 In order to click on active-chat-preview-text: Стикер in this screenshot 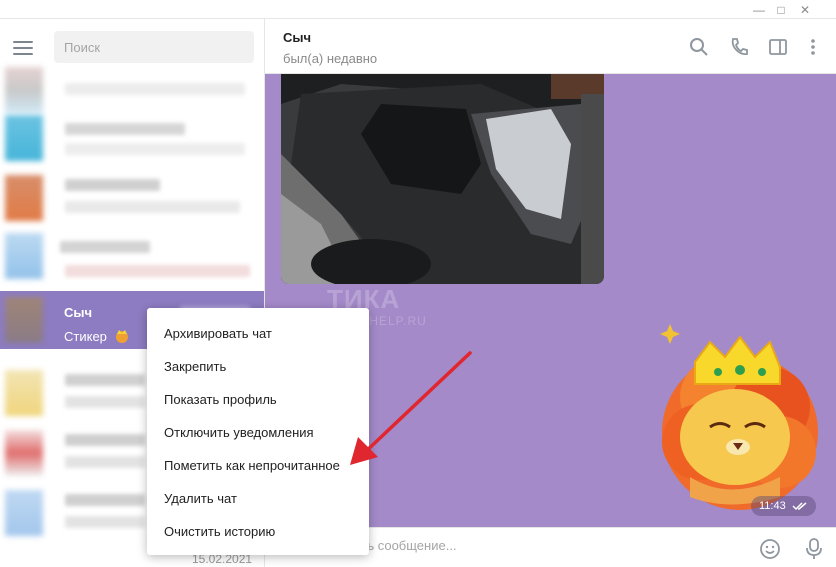, I will do `click(85, 336)`.